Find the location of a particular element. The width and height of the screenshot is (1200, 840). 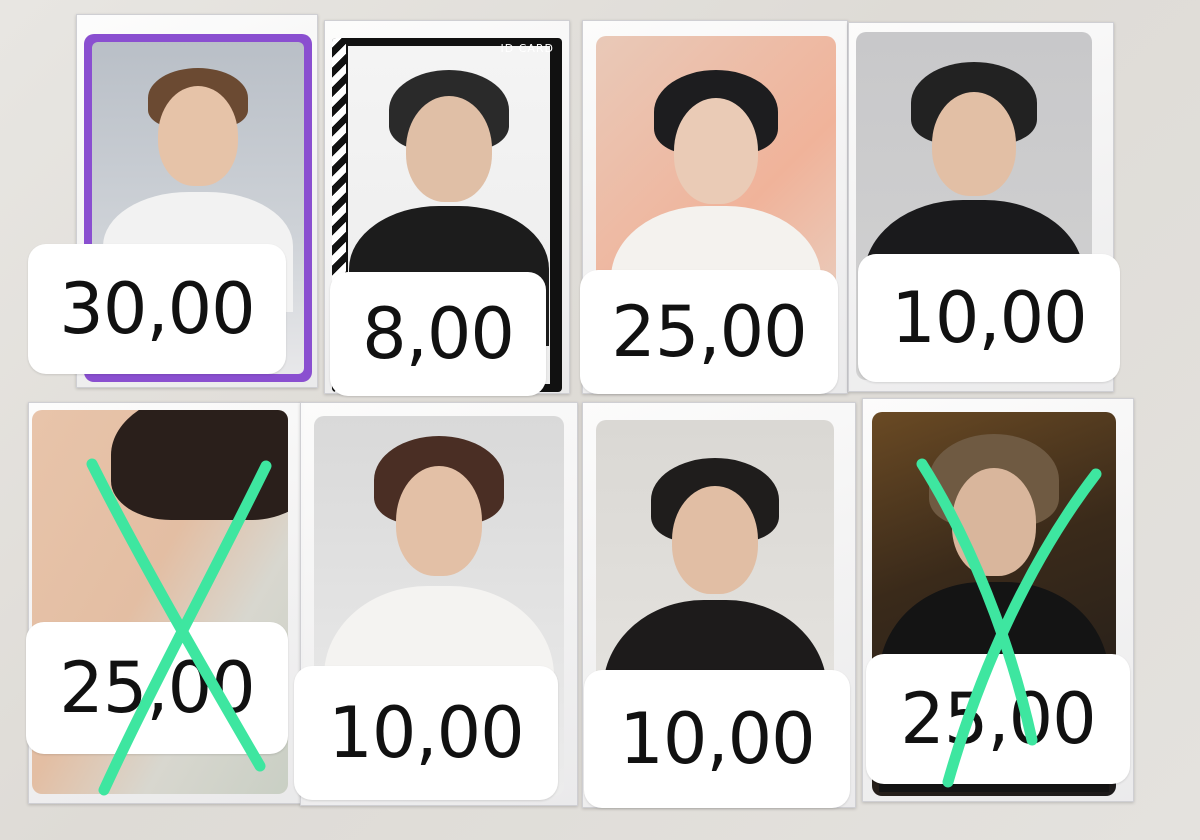

price-tag-7: 10,00 is located at coordinates (717, 739).